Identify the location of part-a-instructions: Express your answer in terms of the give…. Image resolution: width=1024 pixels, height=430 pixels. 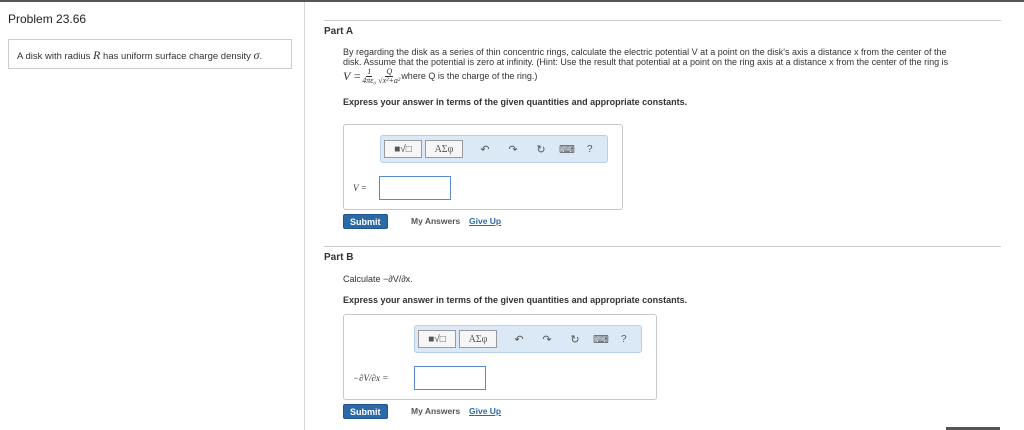
(515, 102).